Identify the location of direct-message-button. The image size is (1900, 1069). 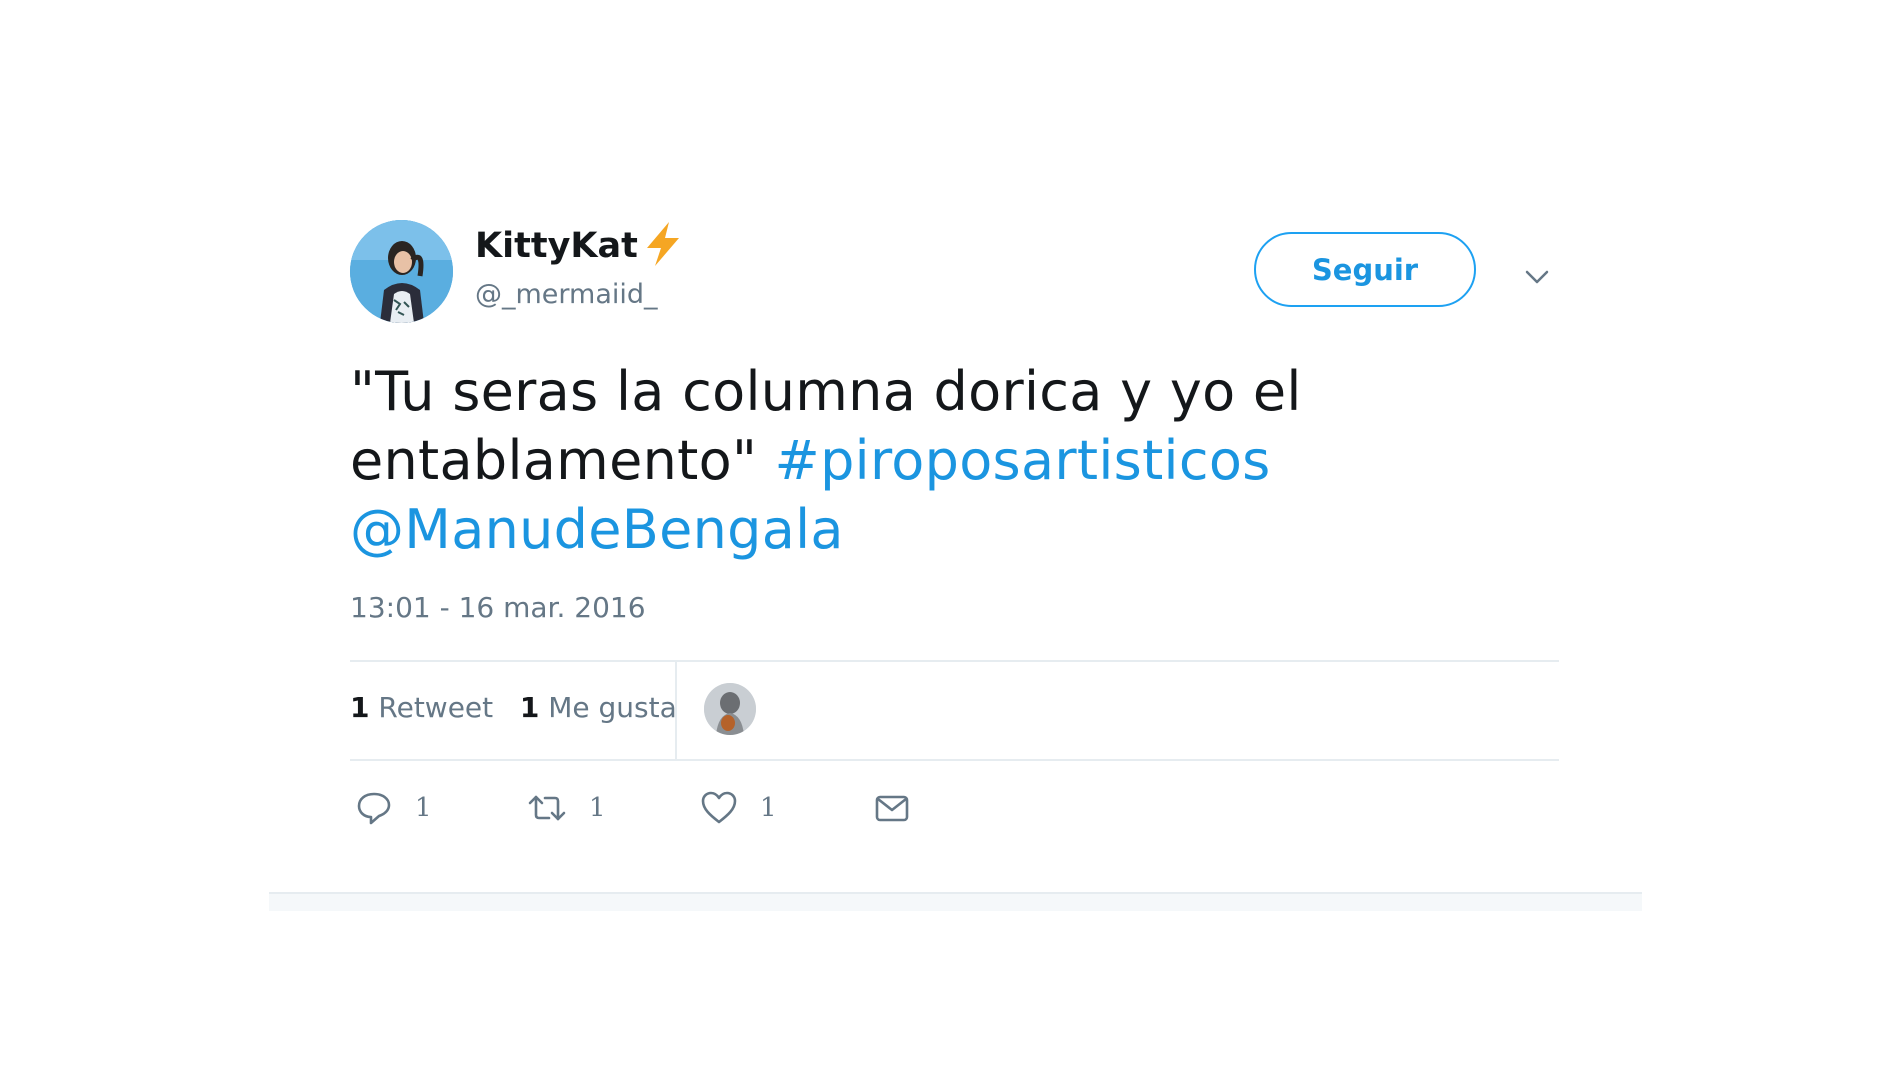
(892, 808).